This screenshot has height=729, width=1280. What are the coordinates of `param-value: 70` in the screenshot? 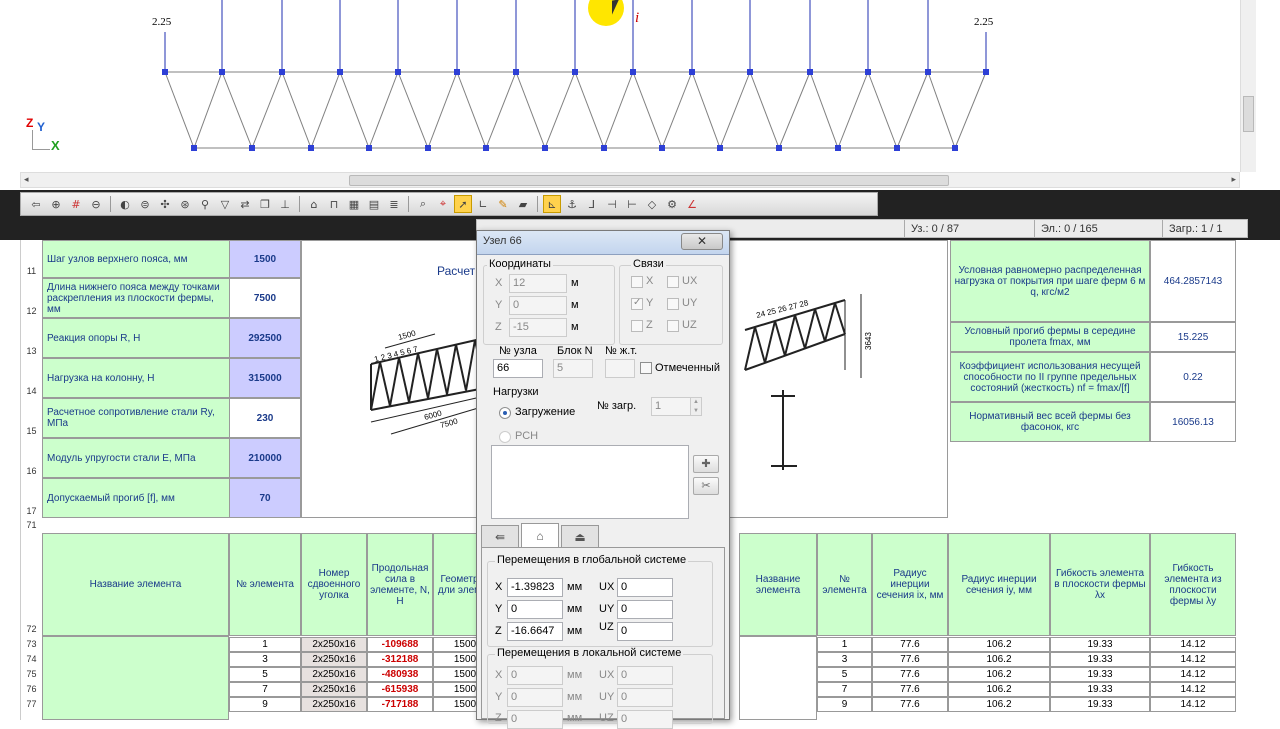 It's located at (265, 498).